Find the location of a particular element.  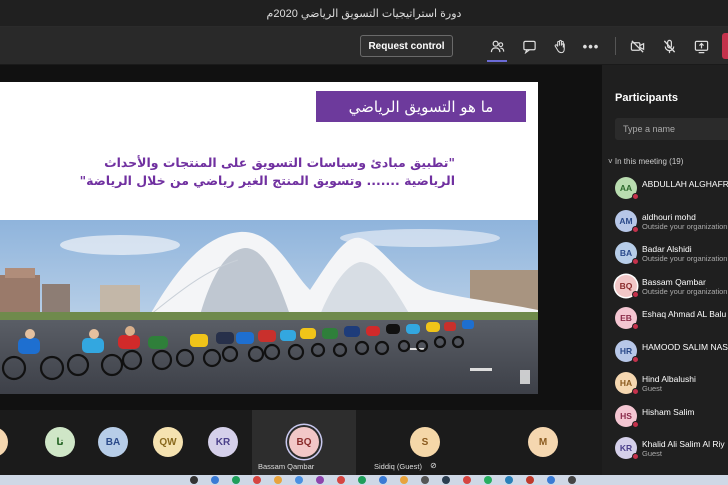

participant-search-input: Type a name is located at coordinates (671, 129).